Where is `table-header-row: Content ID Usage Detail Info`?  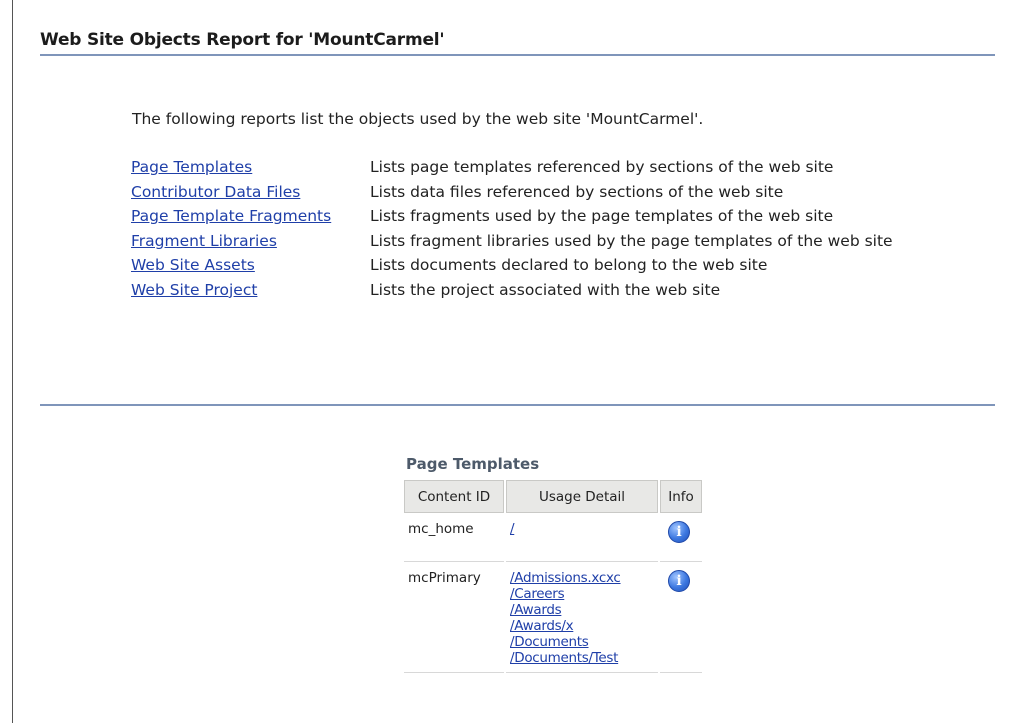
table-header-row: Content ID Usage Detail Info is located at coordinates (553, 496).